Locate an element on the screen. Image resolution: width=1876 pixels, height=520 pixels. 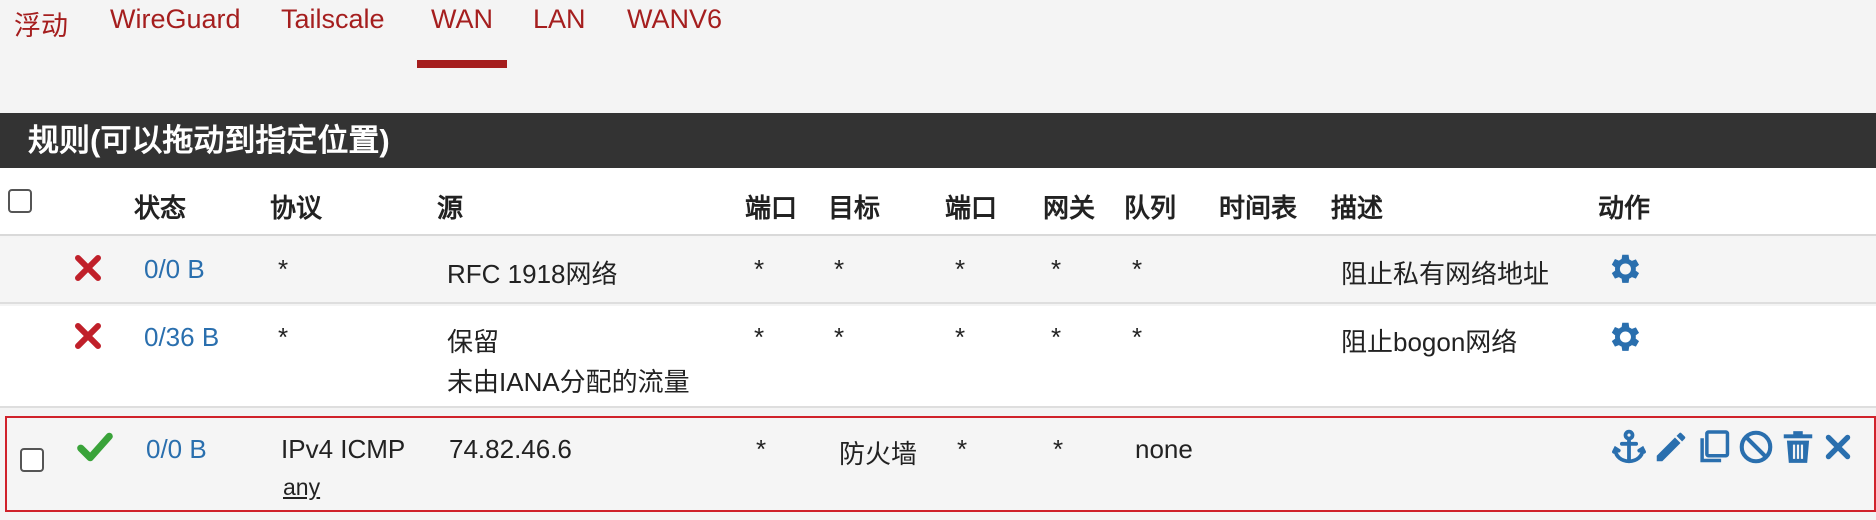
trash-icon is located at coordinates (1798, 447).